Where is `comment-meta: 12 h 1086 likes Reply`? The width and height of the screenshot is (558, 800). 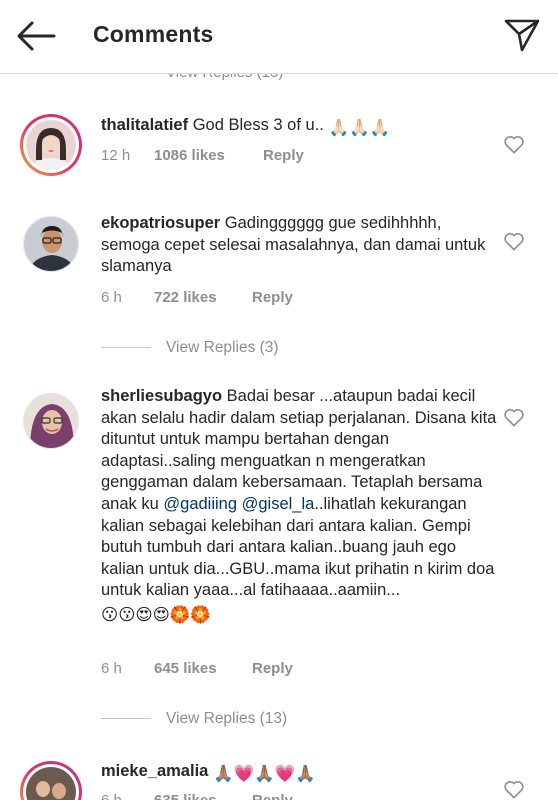 comment-meta: 12 h 1086 likes Reply is located at coordinates (202, 155).